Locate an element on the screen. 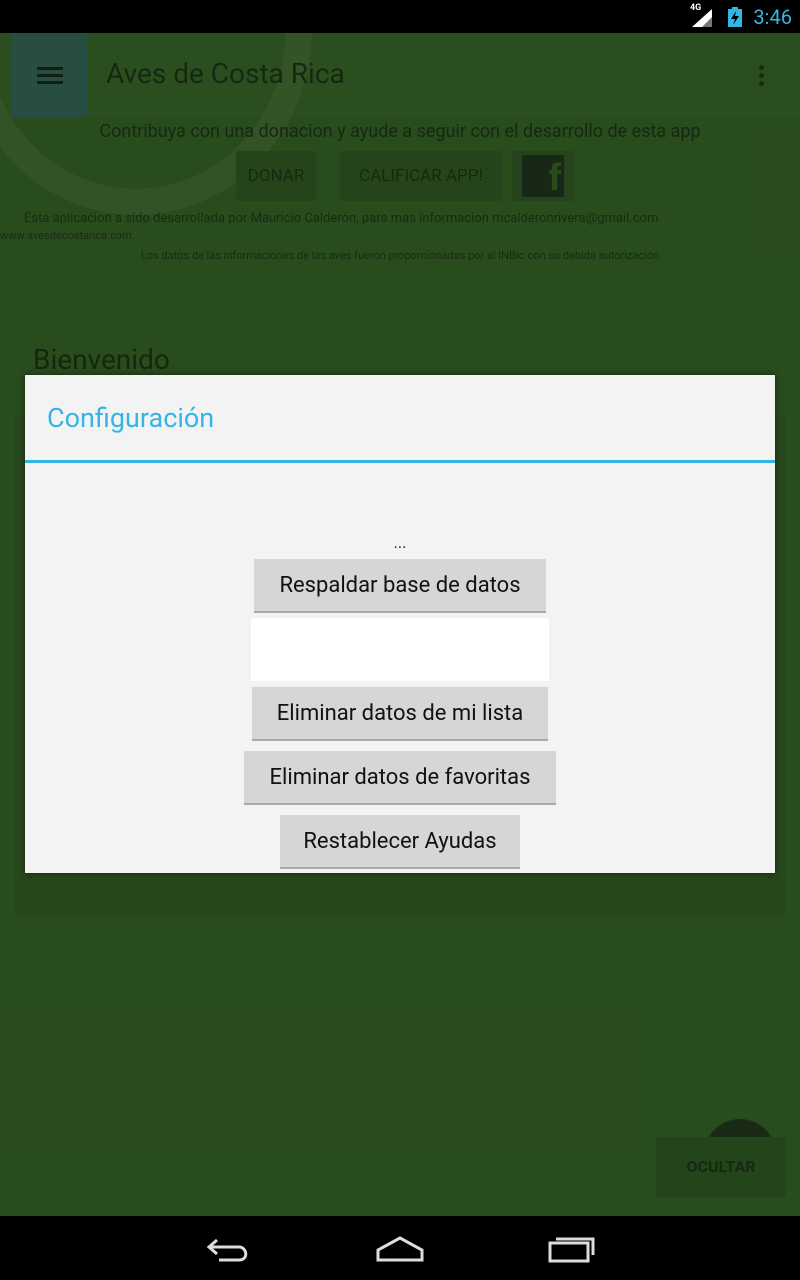 The height and width of the screenshot is (1280, 800). navigation-bar is located at coordinates (400, 1248).